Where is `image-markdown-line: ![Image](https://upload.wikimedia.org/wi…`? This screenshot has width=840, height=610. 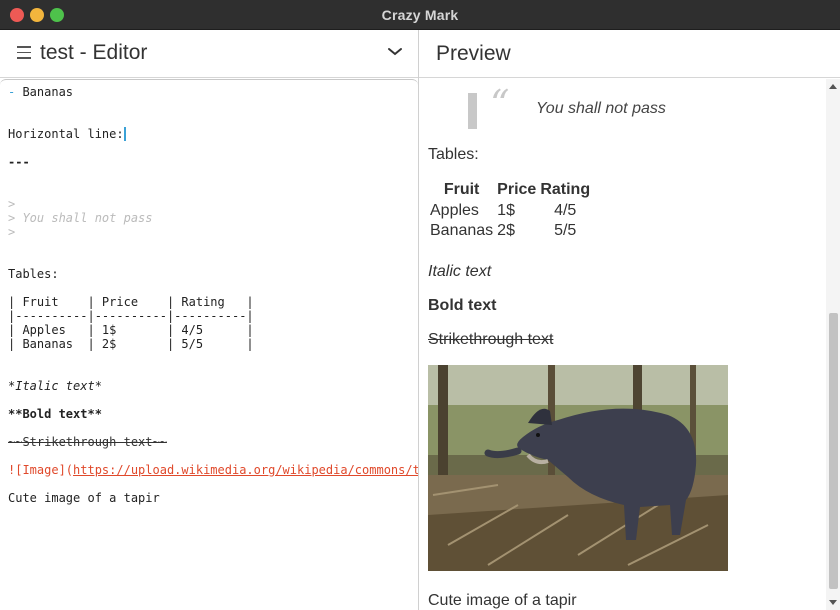 image-markdown-line: ![Image](https://upload.wikimedia.org/wi… is located at coordinates (213, 470).